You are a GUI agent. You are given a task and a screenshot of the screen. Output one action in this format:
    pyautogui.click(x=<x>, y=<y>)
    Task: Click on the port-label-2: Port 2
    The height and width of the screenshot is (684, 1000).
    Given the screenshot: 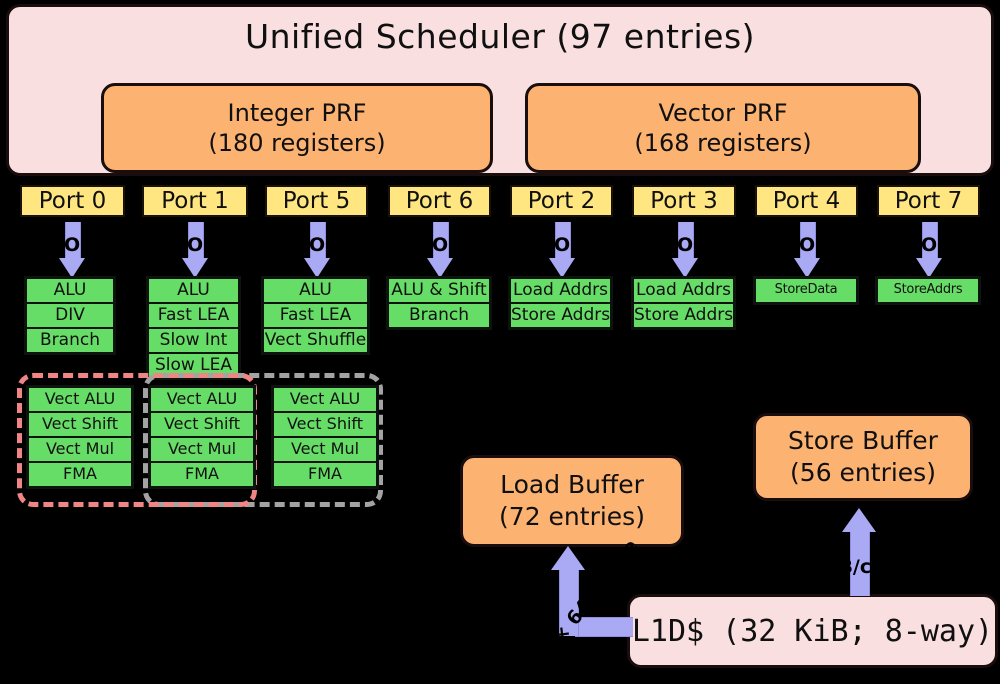 What is the action you would take?
    pyautogui.click(x=561, y=201)
    